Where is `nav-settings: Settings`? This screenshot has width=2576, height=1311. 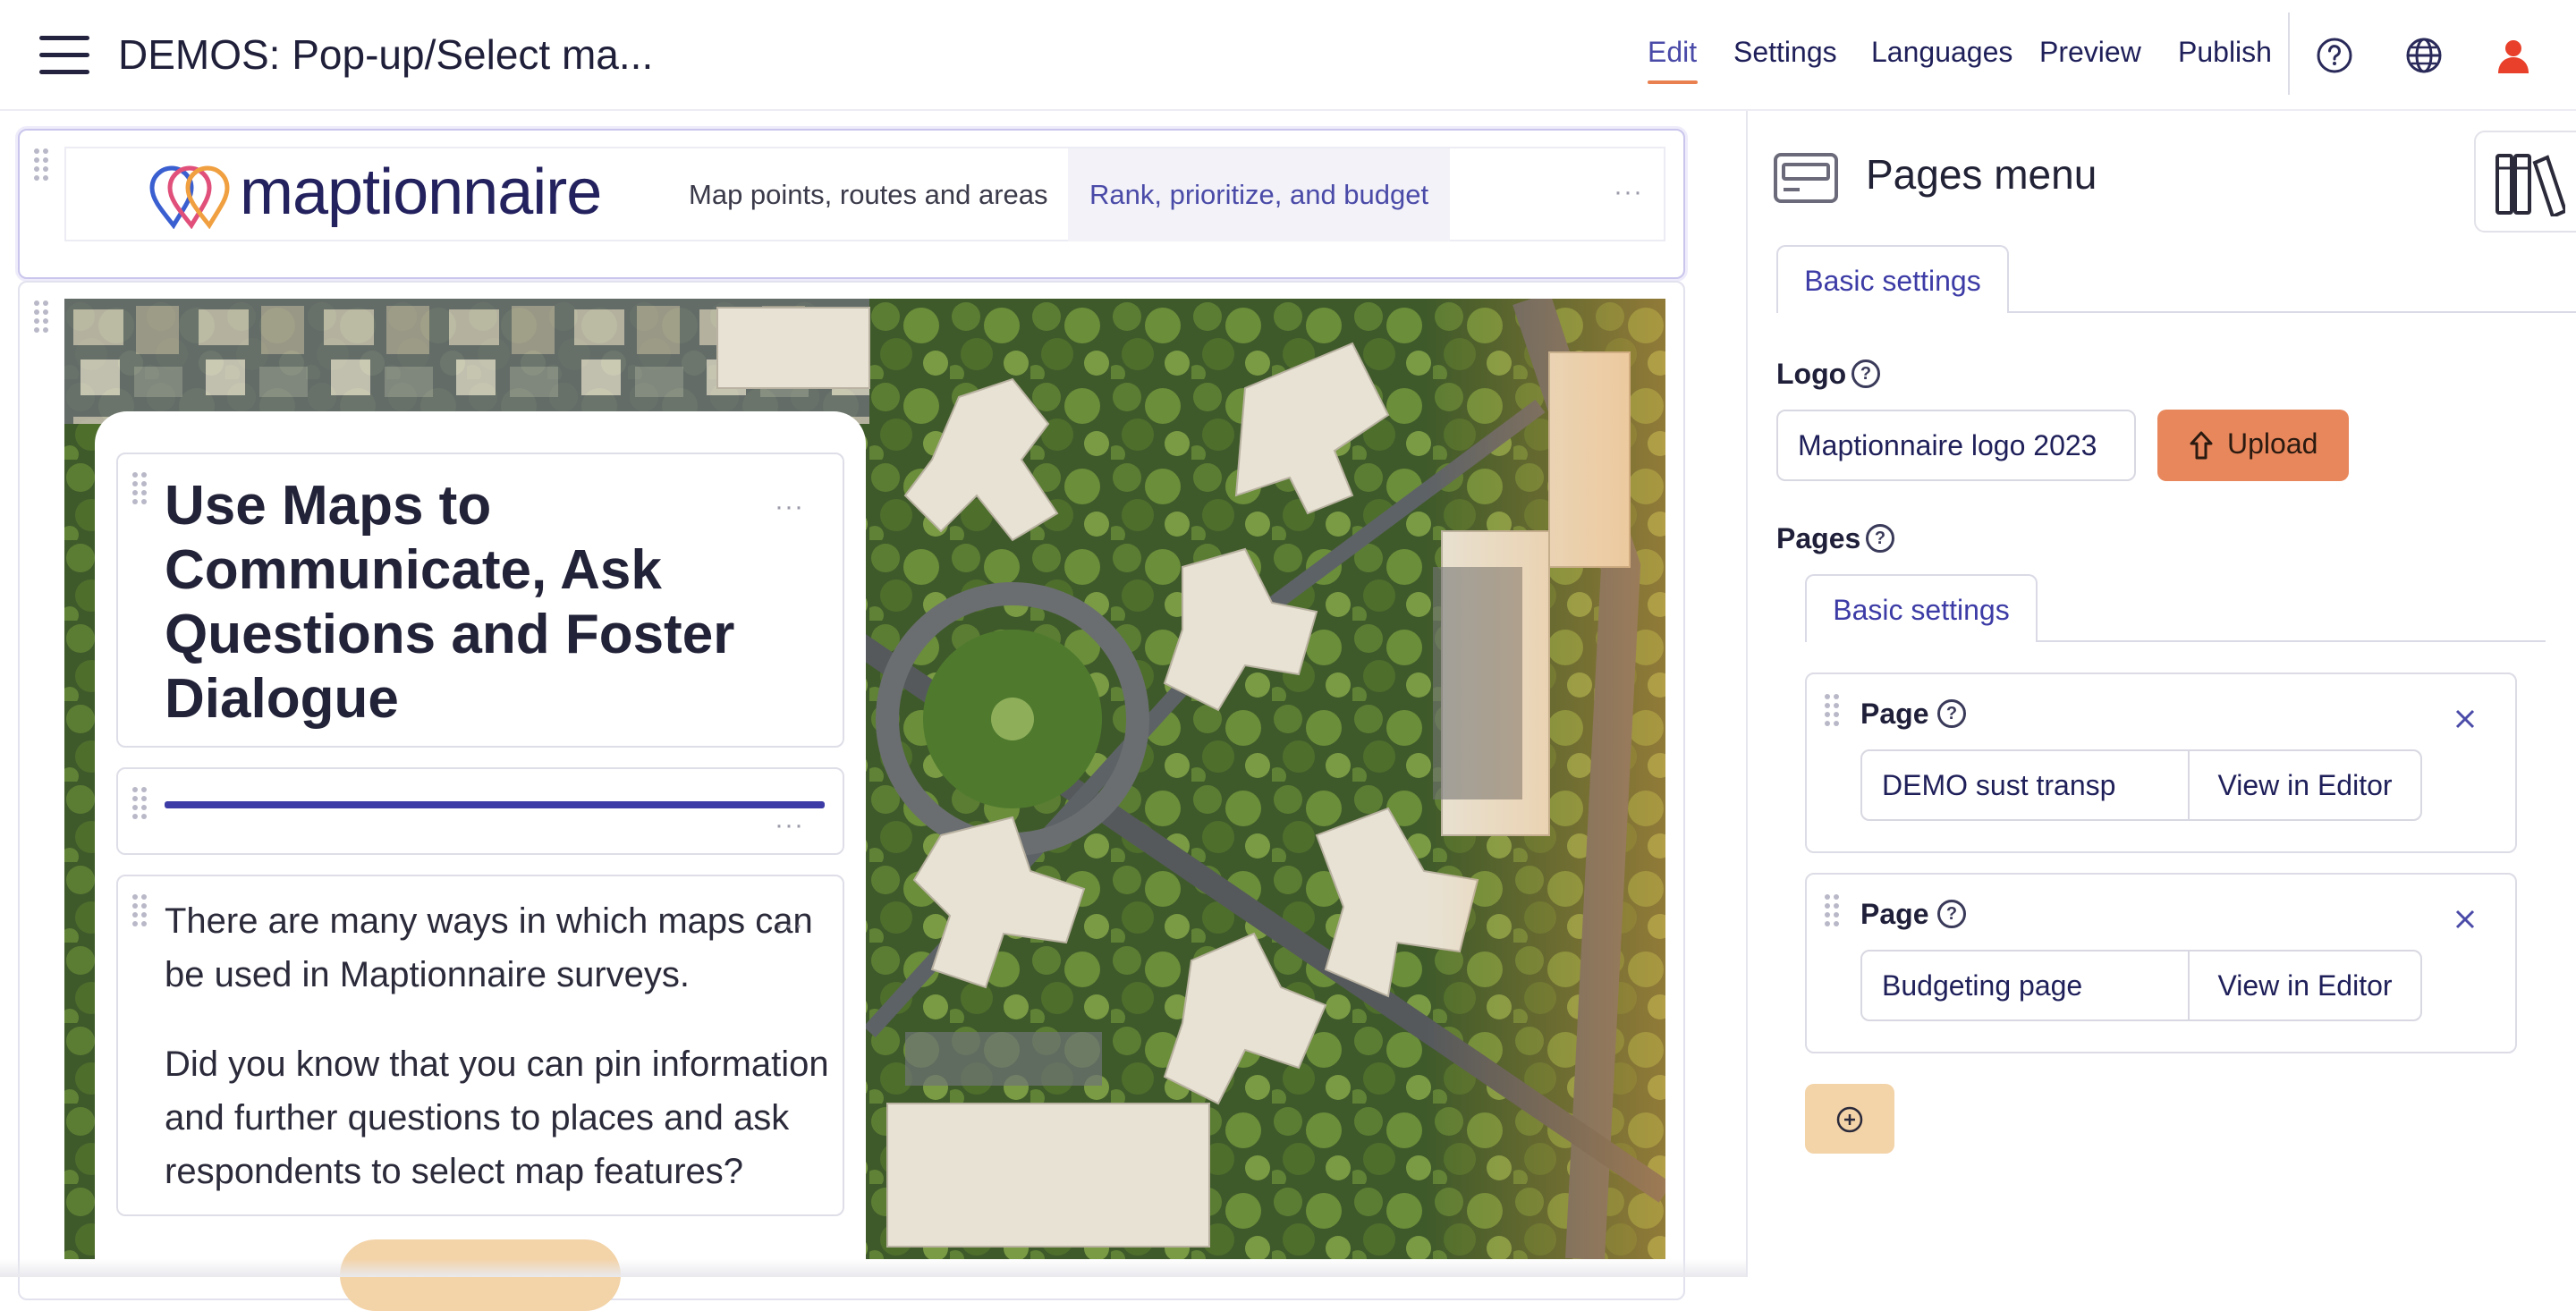 nav-settings: Settings is located at coordinates (1785, 52).